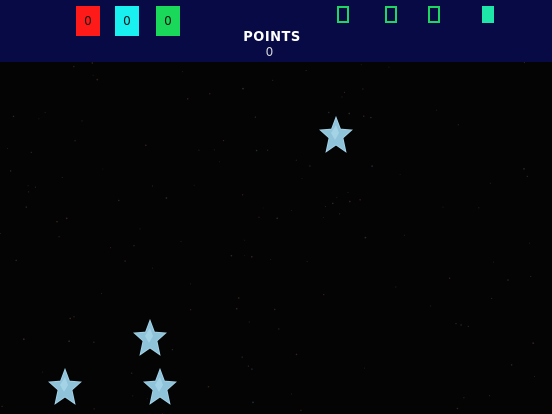 The width and height of the screenshot is (552, 414). I want to click on points-value: 0, so click(269, 52).